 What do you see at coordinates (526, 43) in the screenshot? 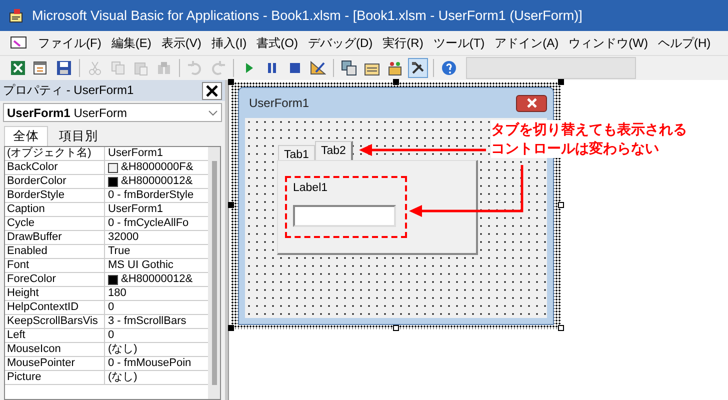
I see `menu-item: アドイン(A)` at bounding box center [526, 43].